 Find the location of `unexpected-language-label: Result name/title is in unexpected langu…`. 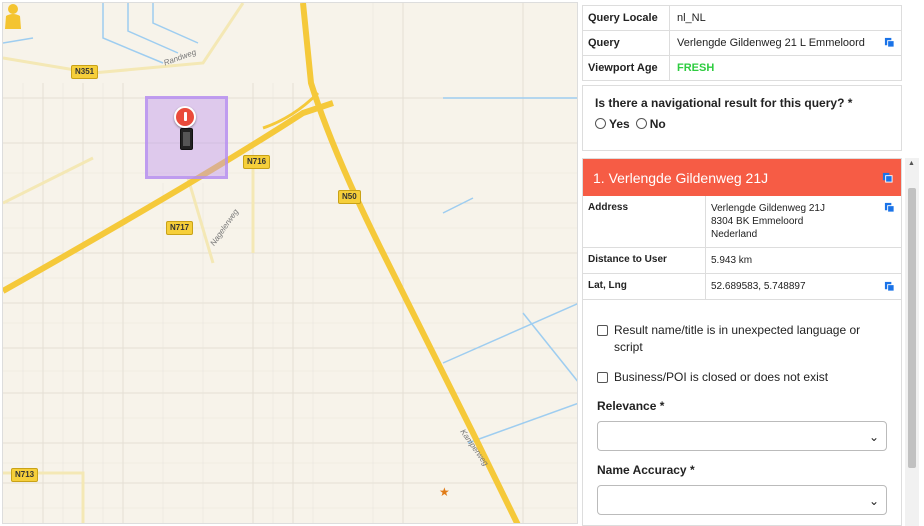

unexpected-language-label: Result name/title is in unexpected langu… is located at coordinates (737, 338).